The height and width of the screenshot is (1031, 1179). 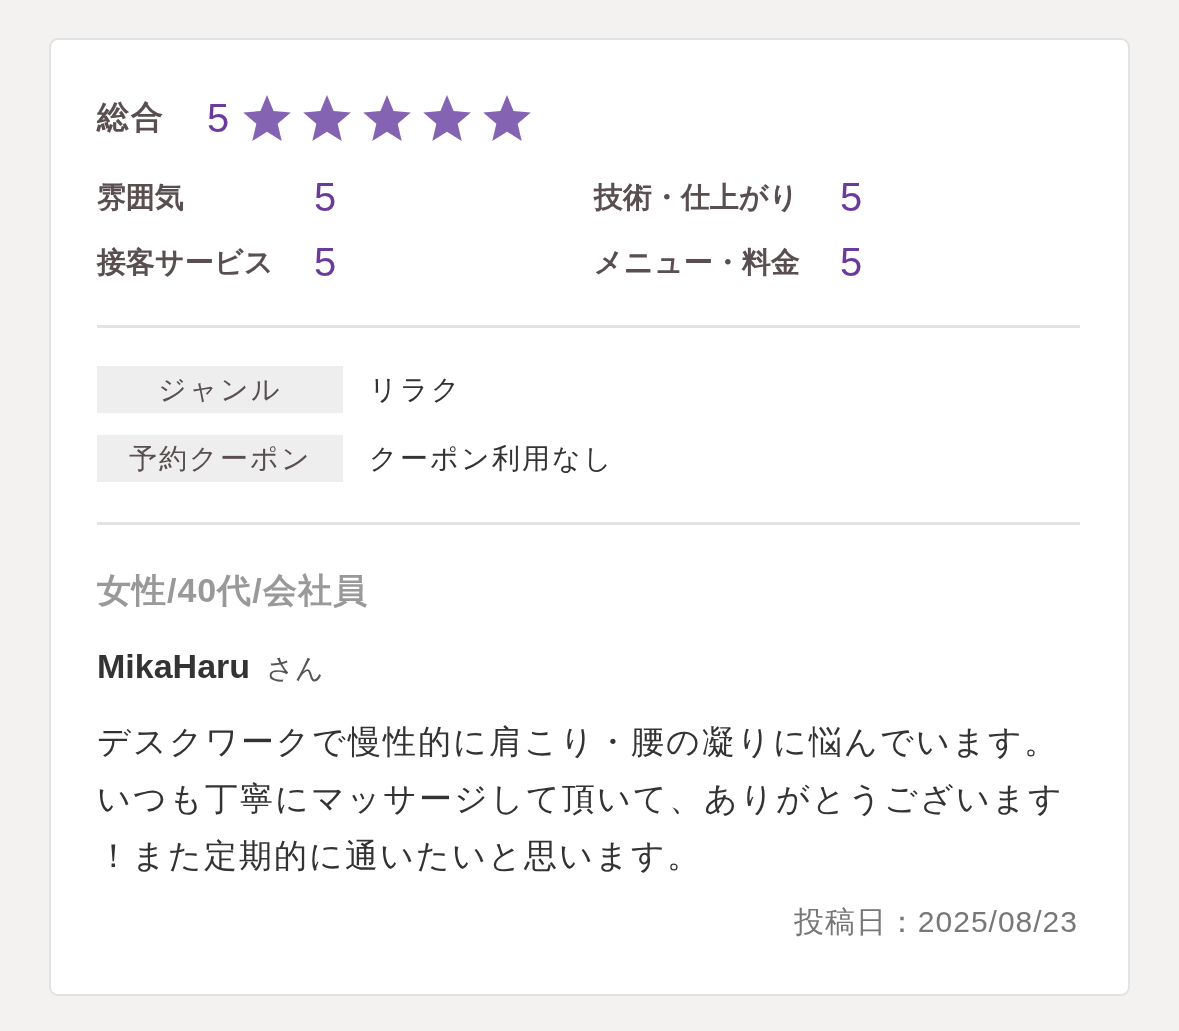 I want to click on detail-label: 予約クーポン, so click(x=220, y=458).